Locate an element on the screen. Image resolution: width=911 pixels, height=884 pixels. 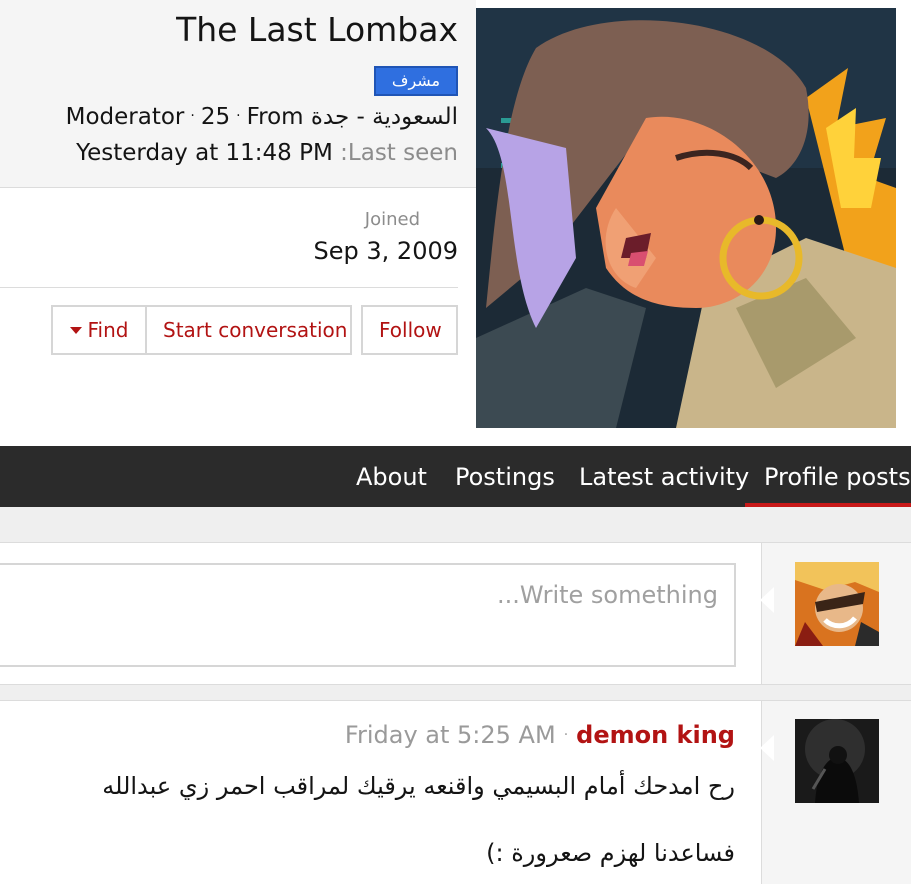
tab-about: About is located at coordinates (391, 476).